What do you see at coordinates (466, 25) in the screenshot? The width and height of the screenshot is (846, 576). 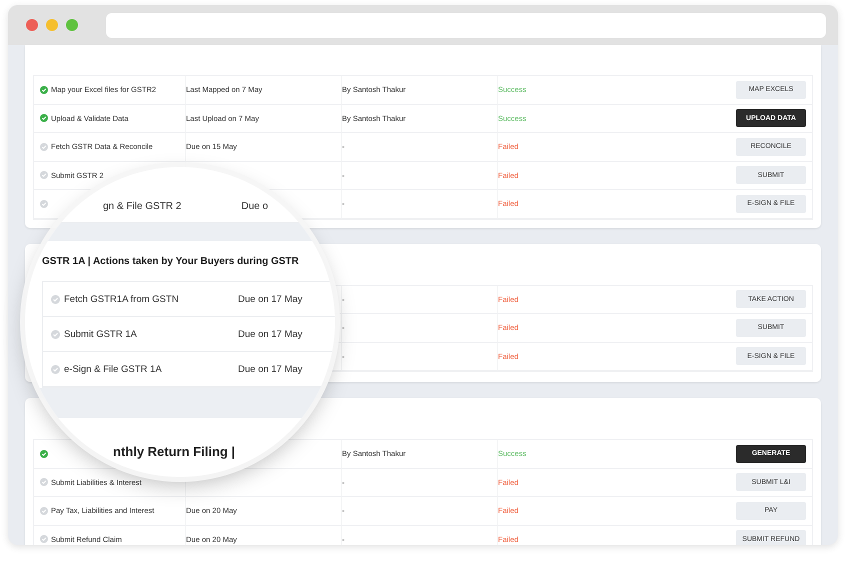 I see `address-bar` at bounding box center [466, 25].